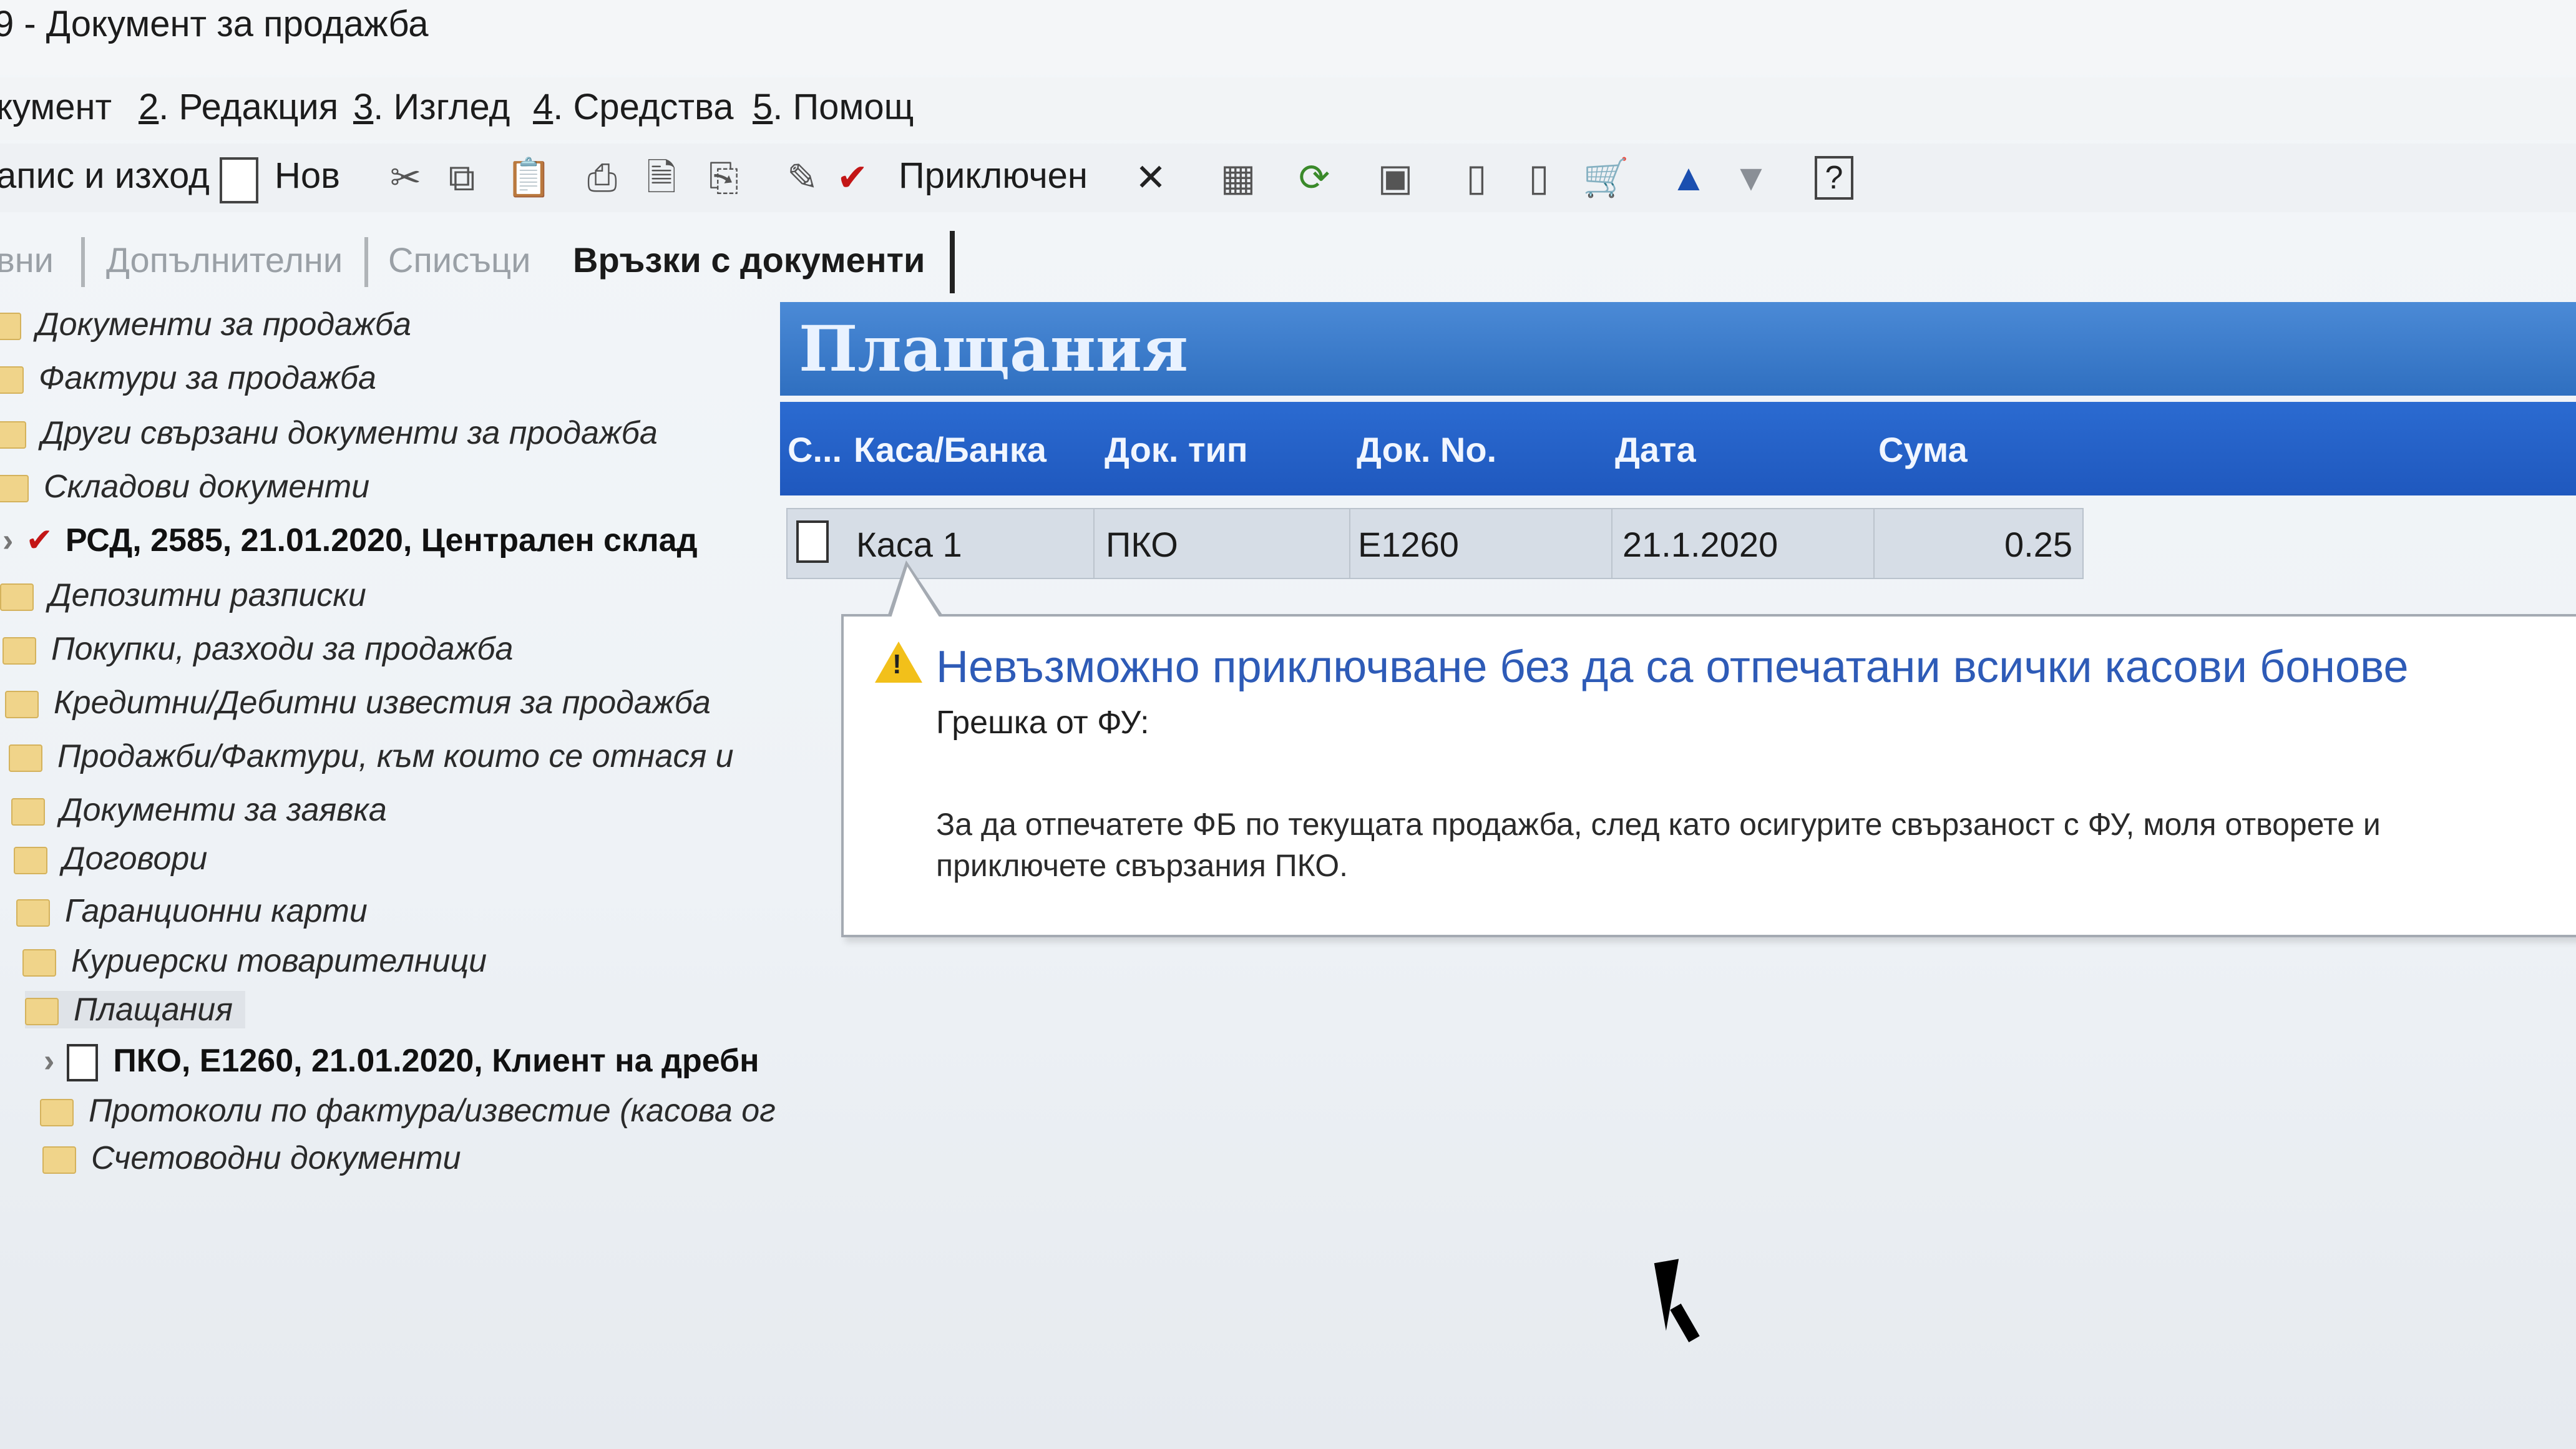  I want to click on column-header-doc-type: Док. тип, so click(1176, 449).